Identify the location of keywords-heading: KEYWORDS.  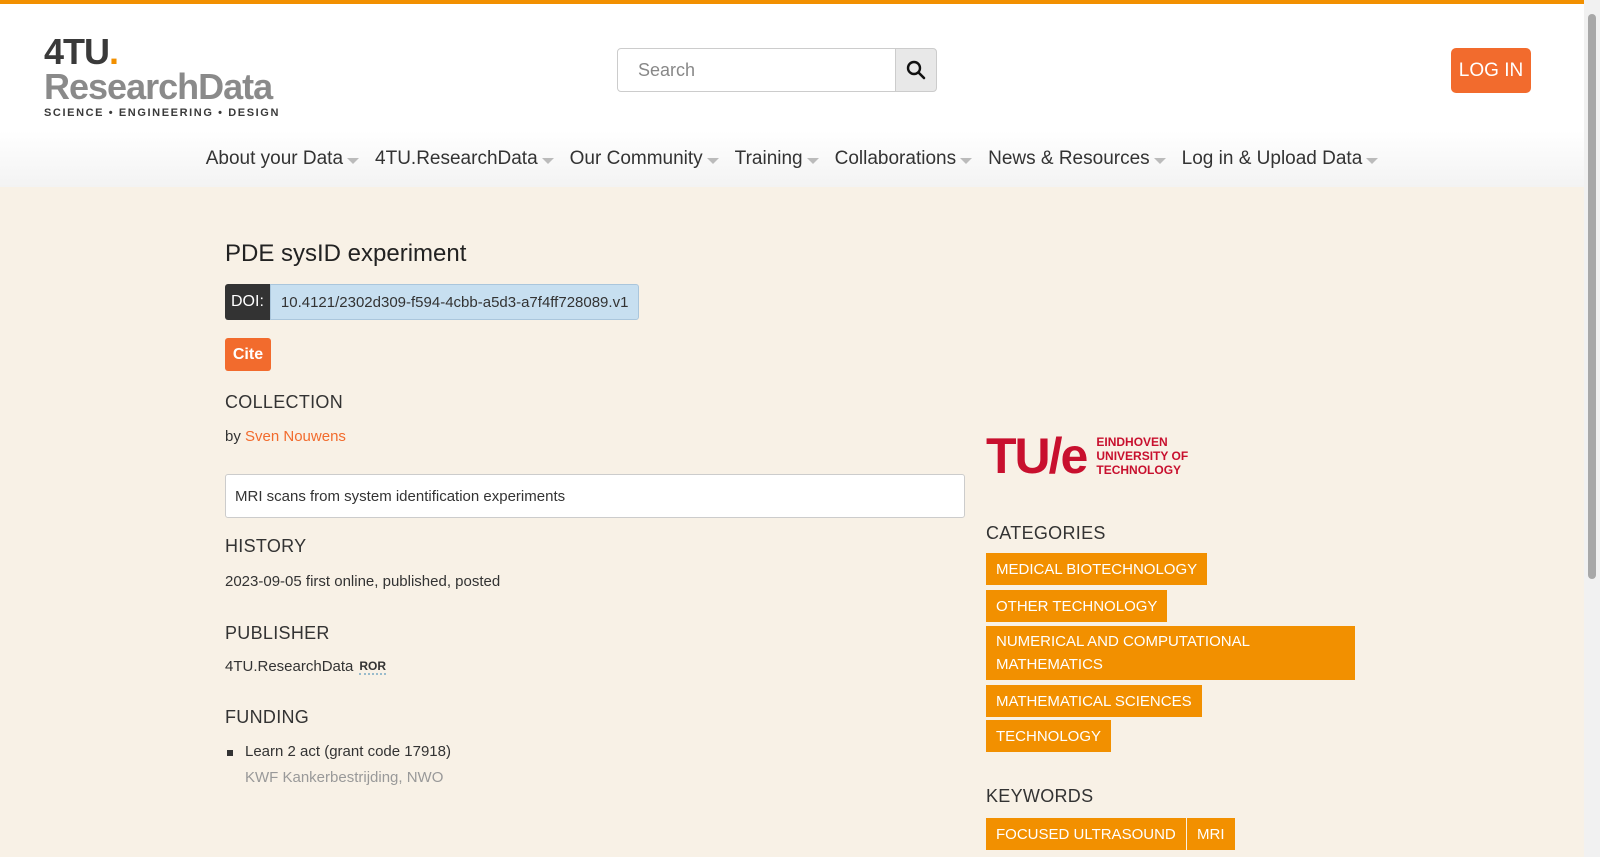
(1040, 796).